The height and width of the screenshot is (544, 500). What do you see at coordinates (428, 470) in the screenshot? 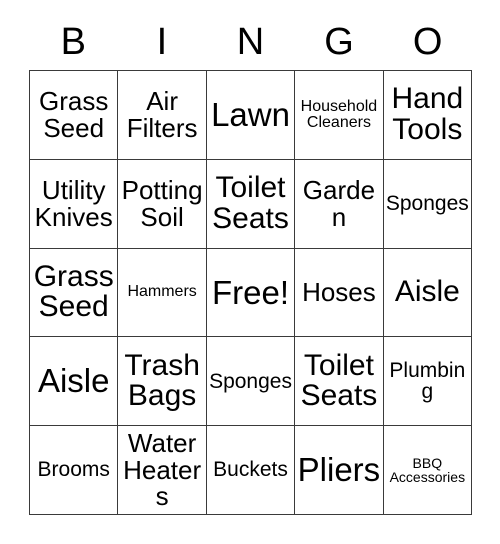
I see `bingo-cell-o5: BBQ Accessories` at bounding box center [428, 470].